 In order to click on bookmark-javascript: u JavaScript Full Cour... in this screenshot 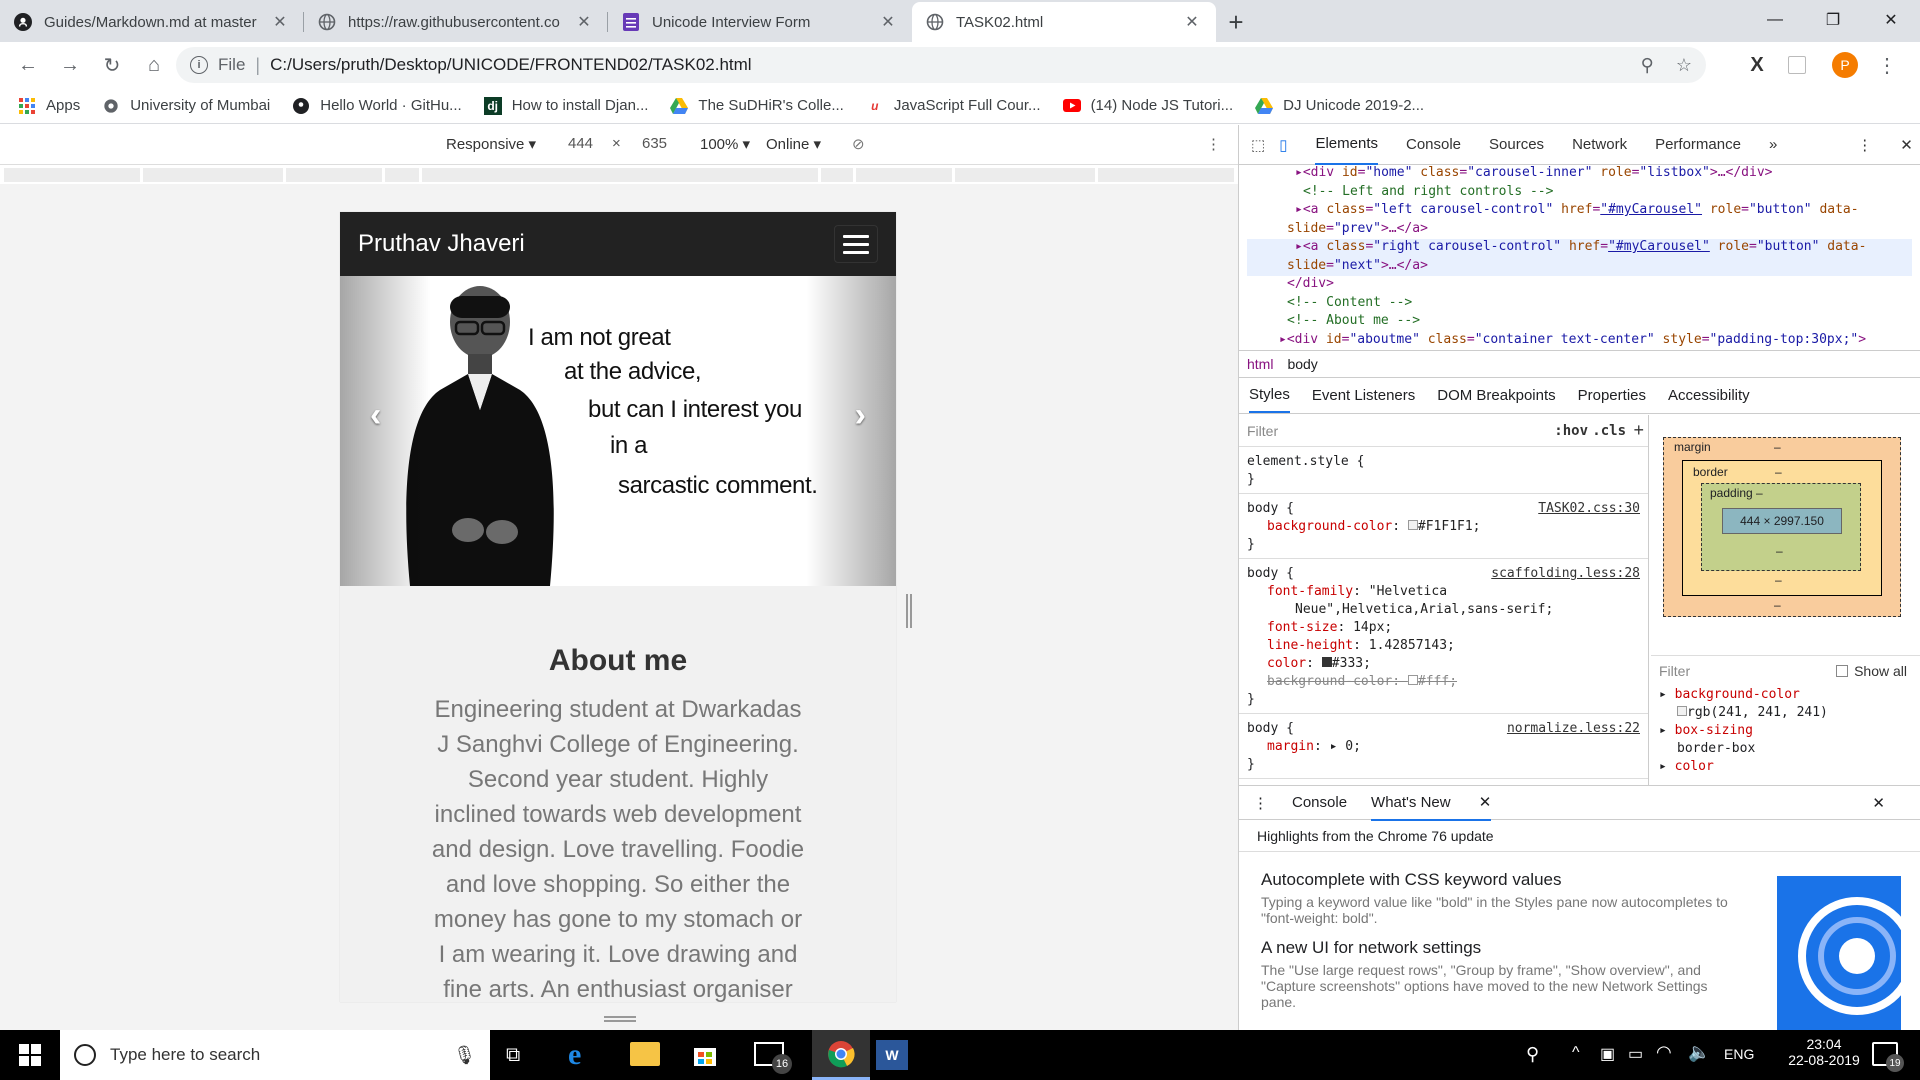, I will do `click(953, 106)`.